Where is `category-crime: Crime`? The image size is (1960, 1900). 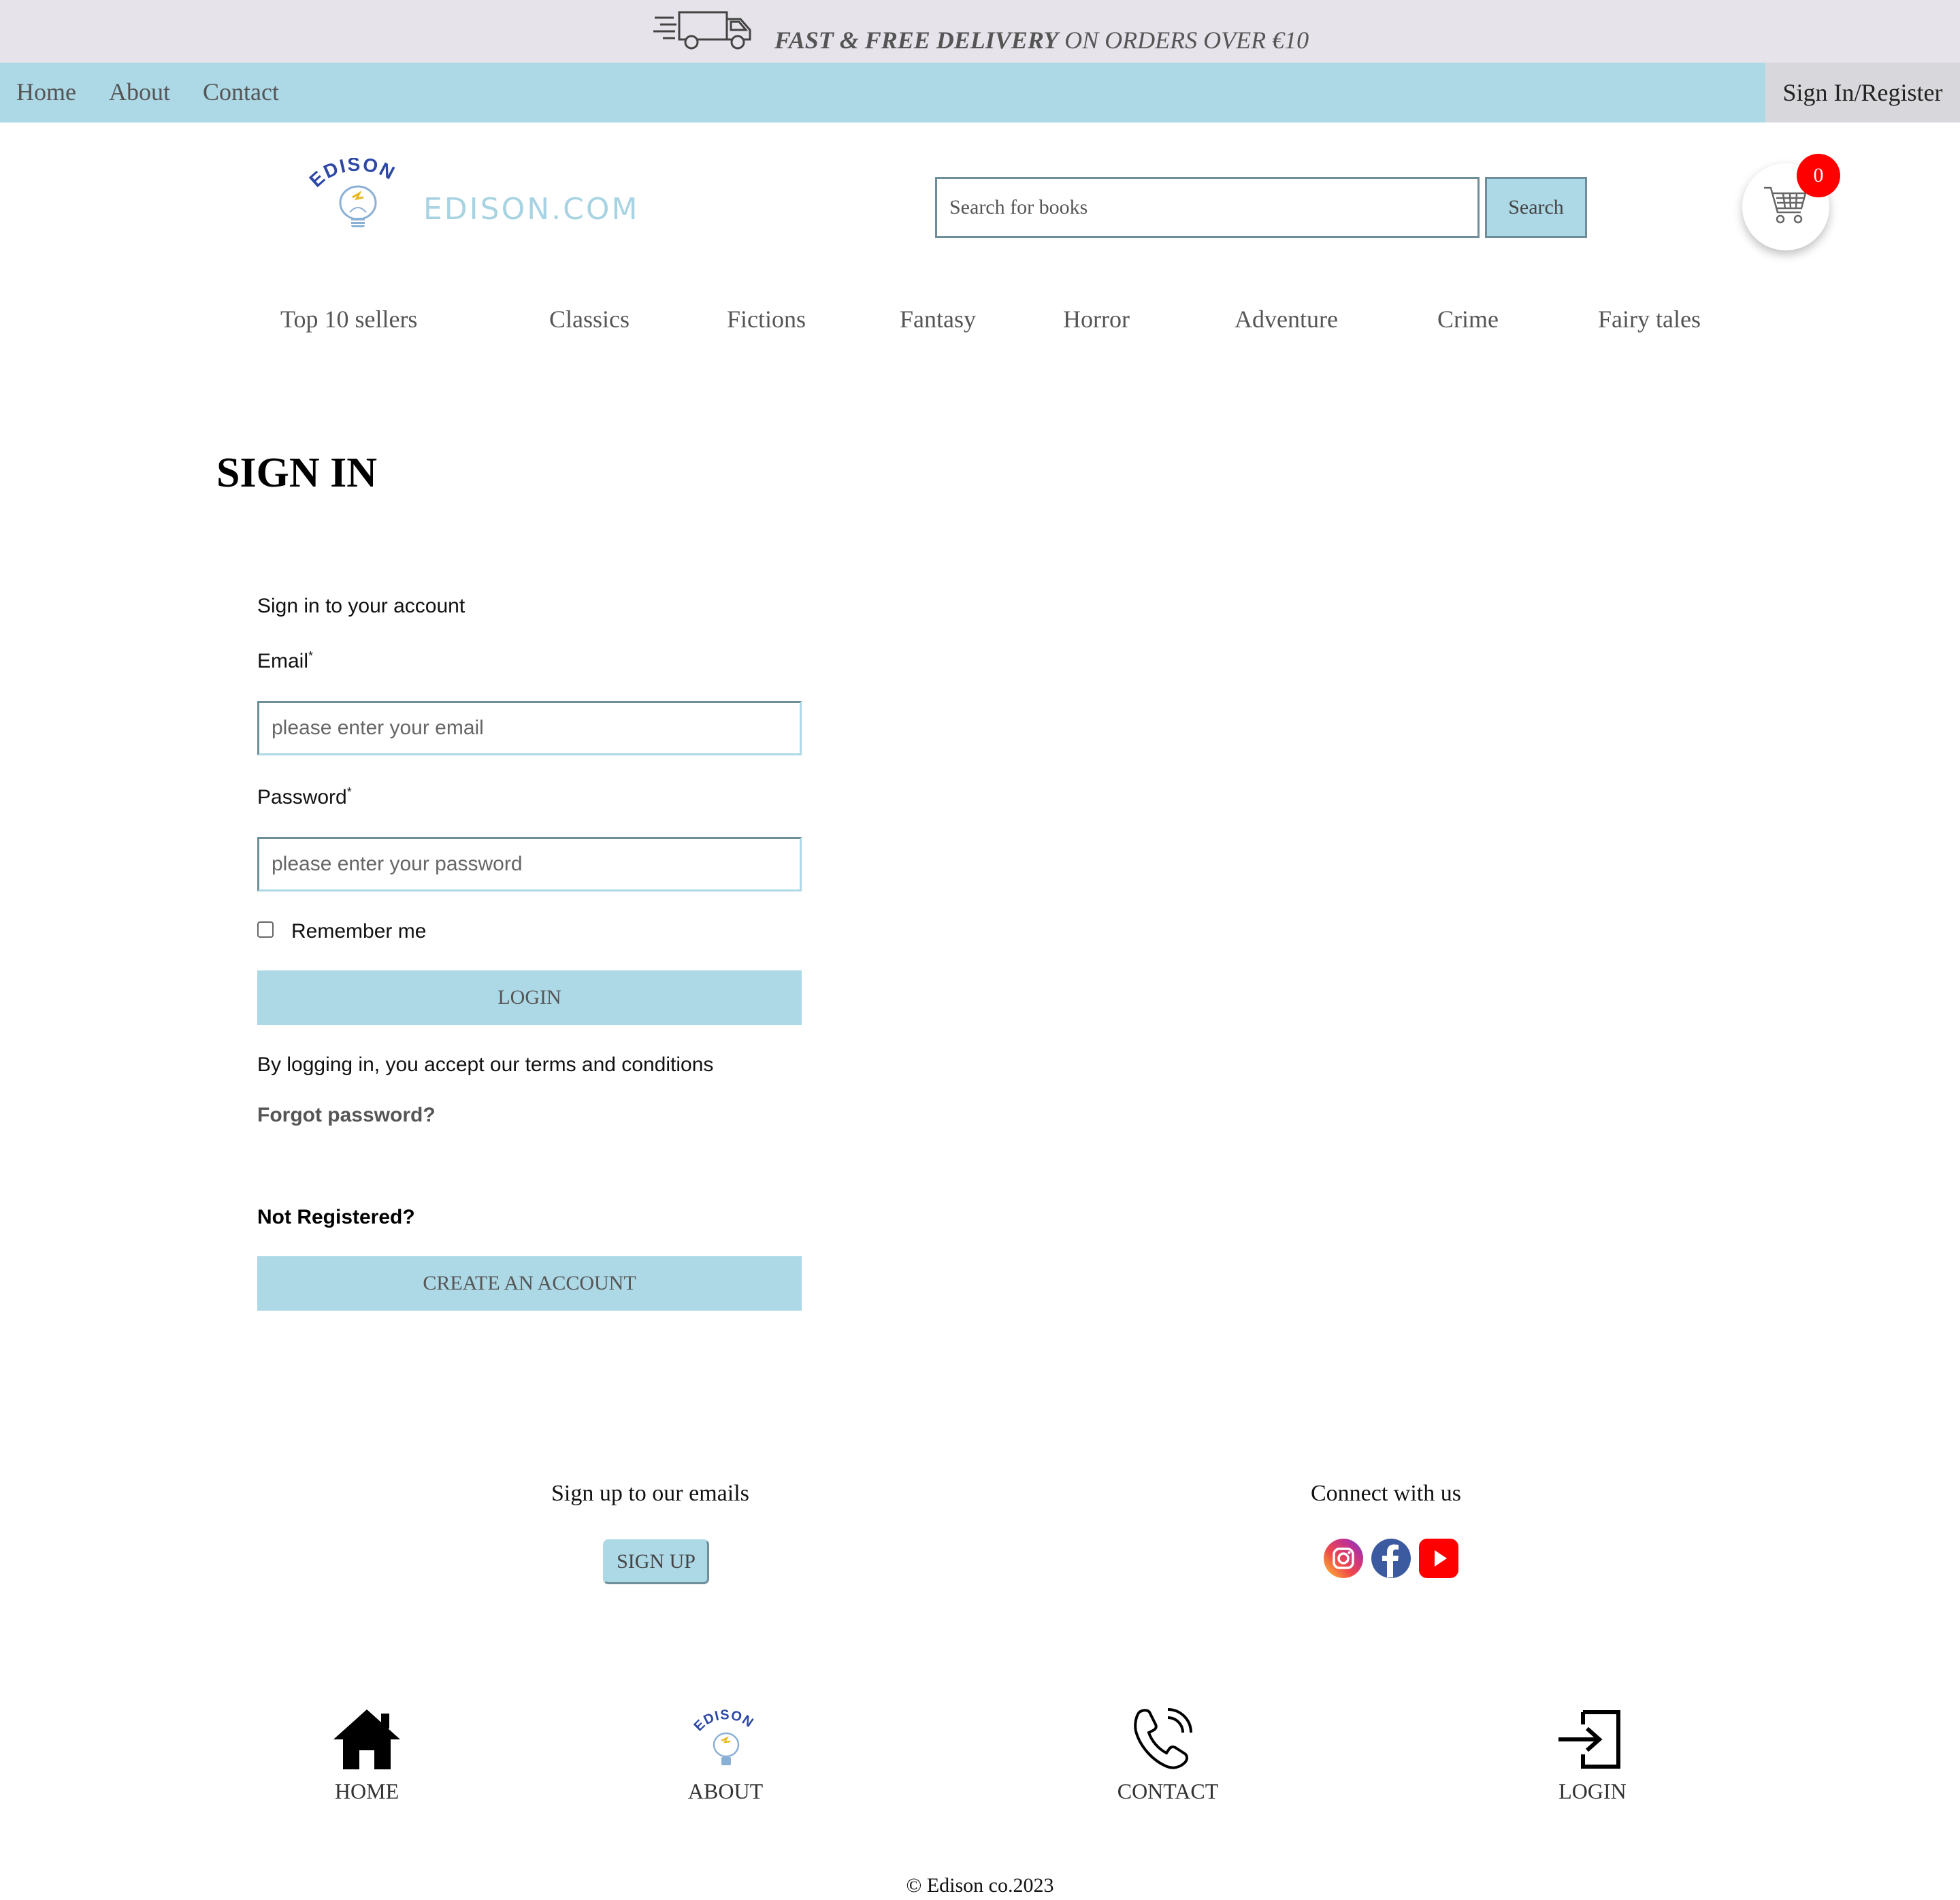
category-crime: Crime is located at coordinates (1468, 319).